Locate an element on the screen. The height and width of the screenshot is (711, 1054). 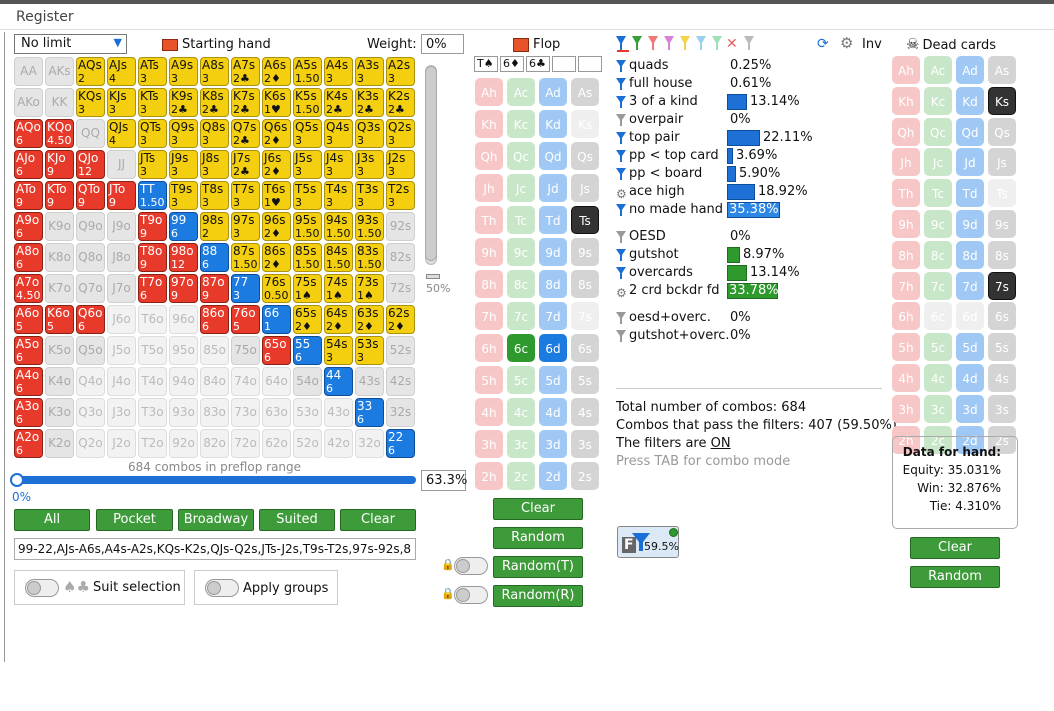
hand-cell: 85o is located at coordinates (214, 350).